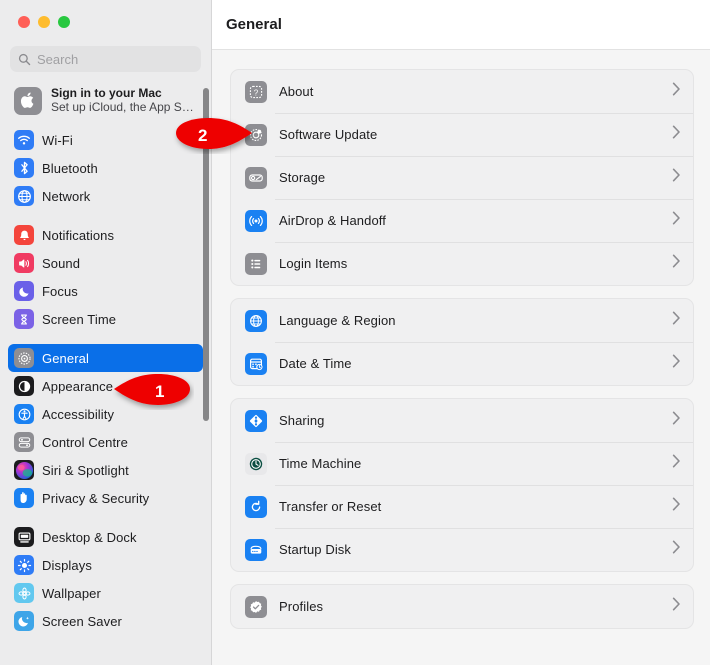 This screenshot has height=665, width=710. I want to click on sidebar-item-label: Sound, so click(61, 263).